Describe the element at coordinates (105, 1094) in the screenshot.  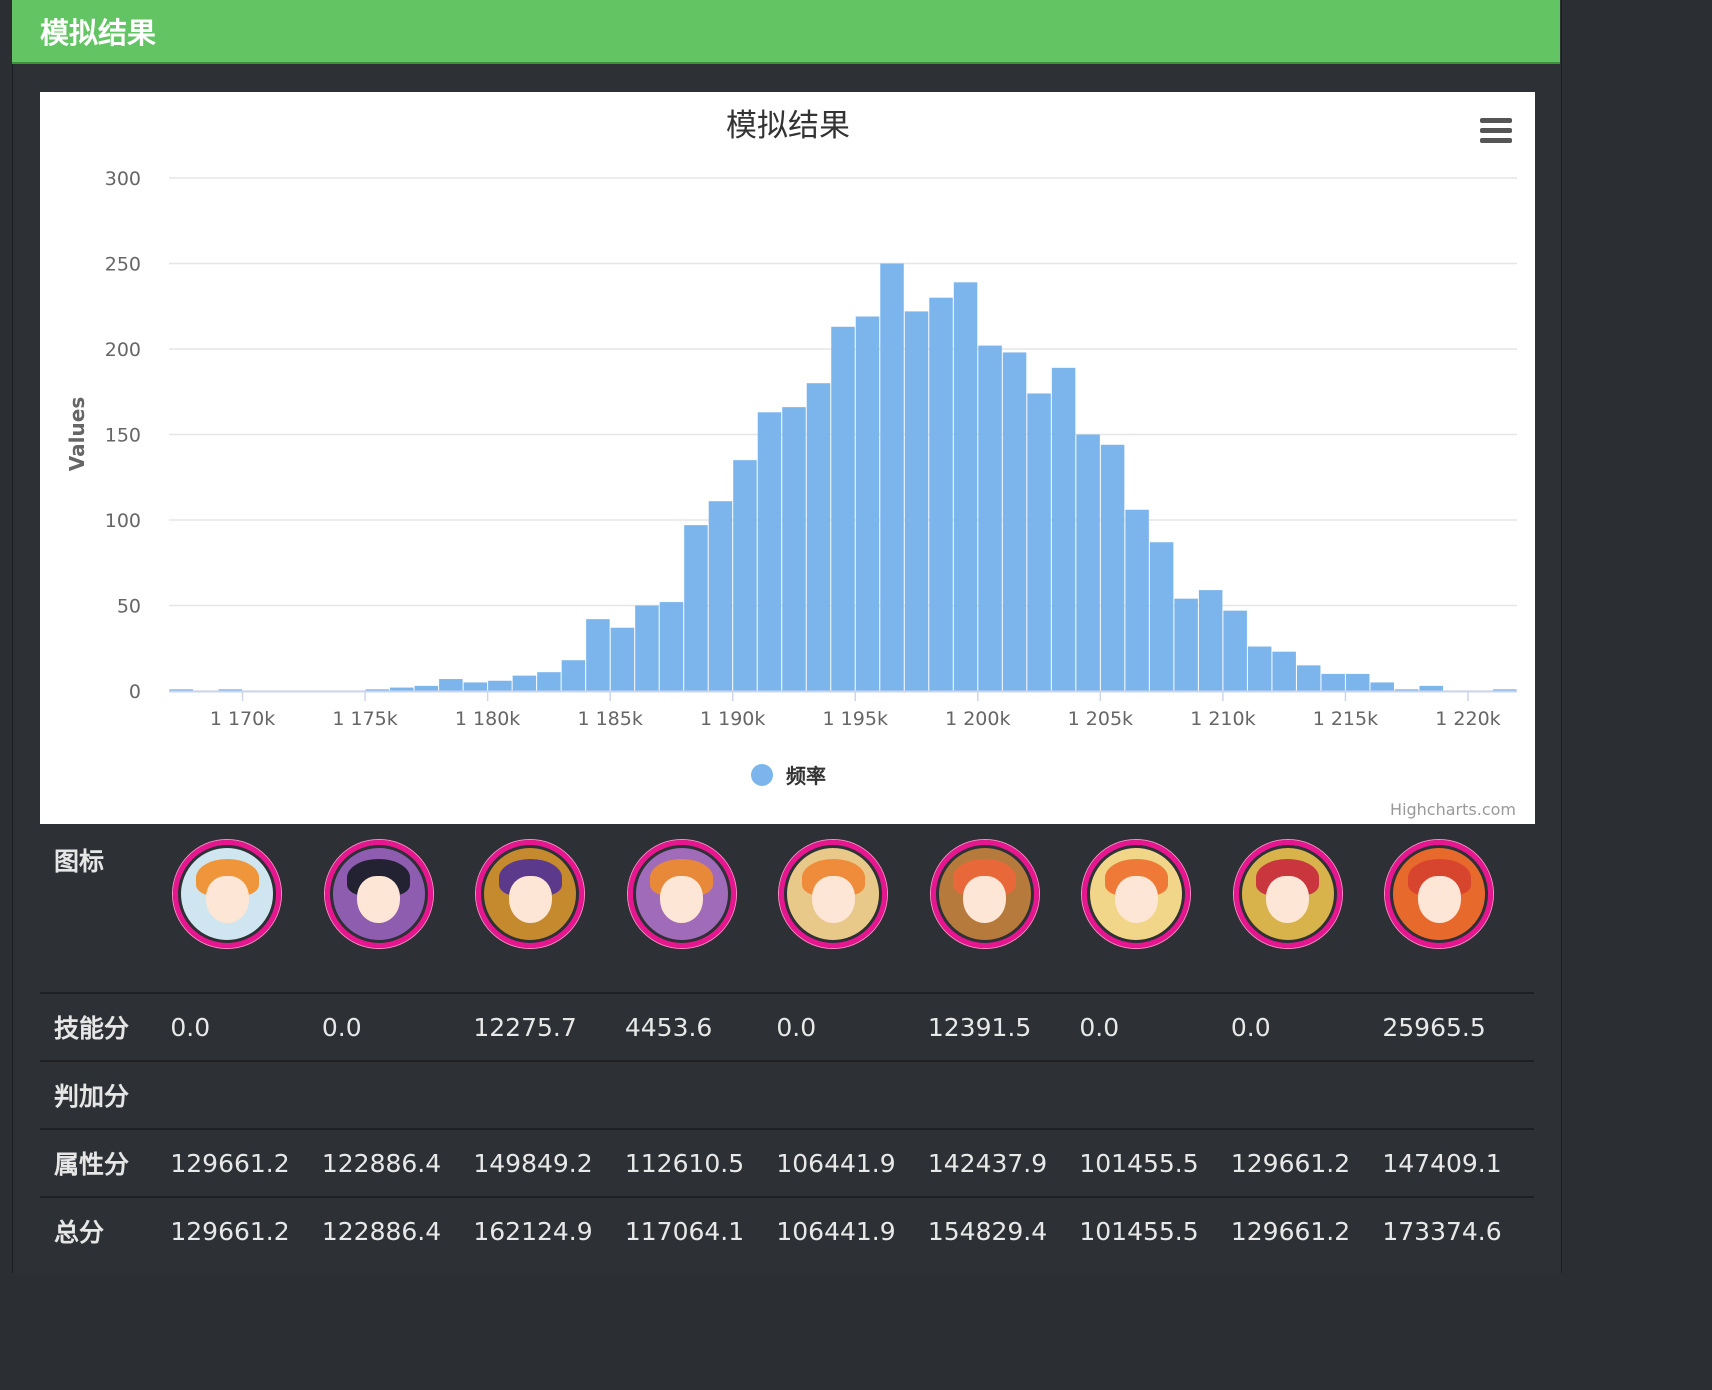
I see `row-label: 判加分` at that location.